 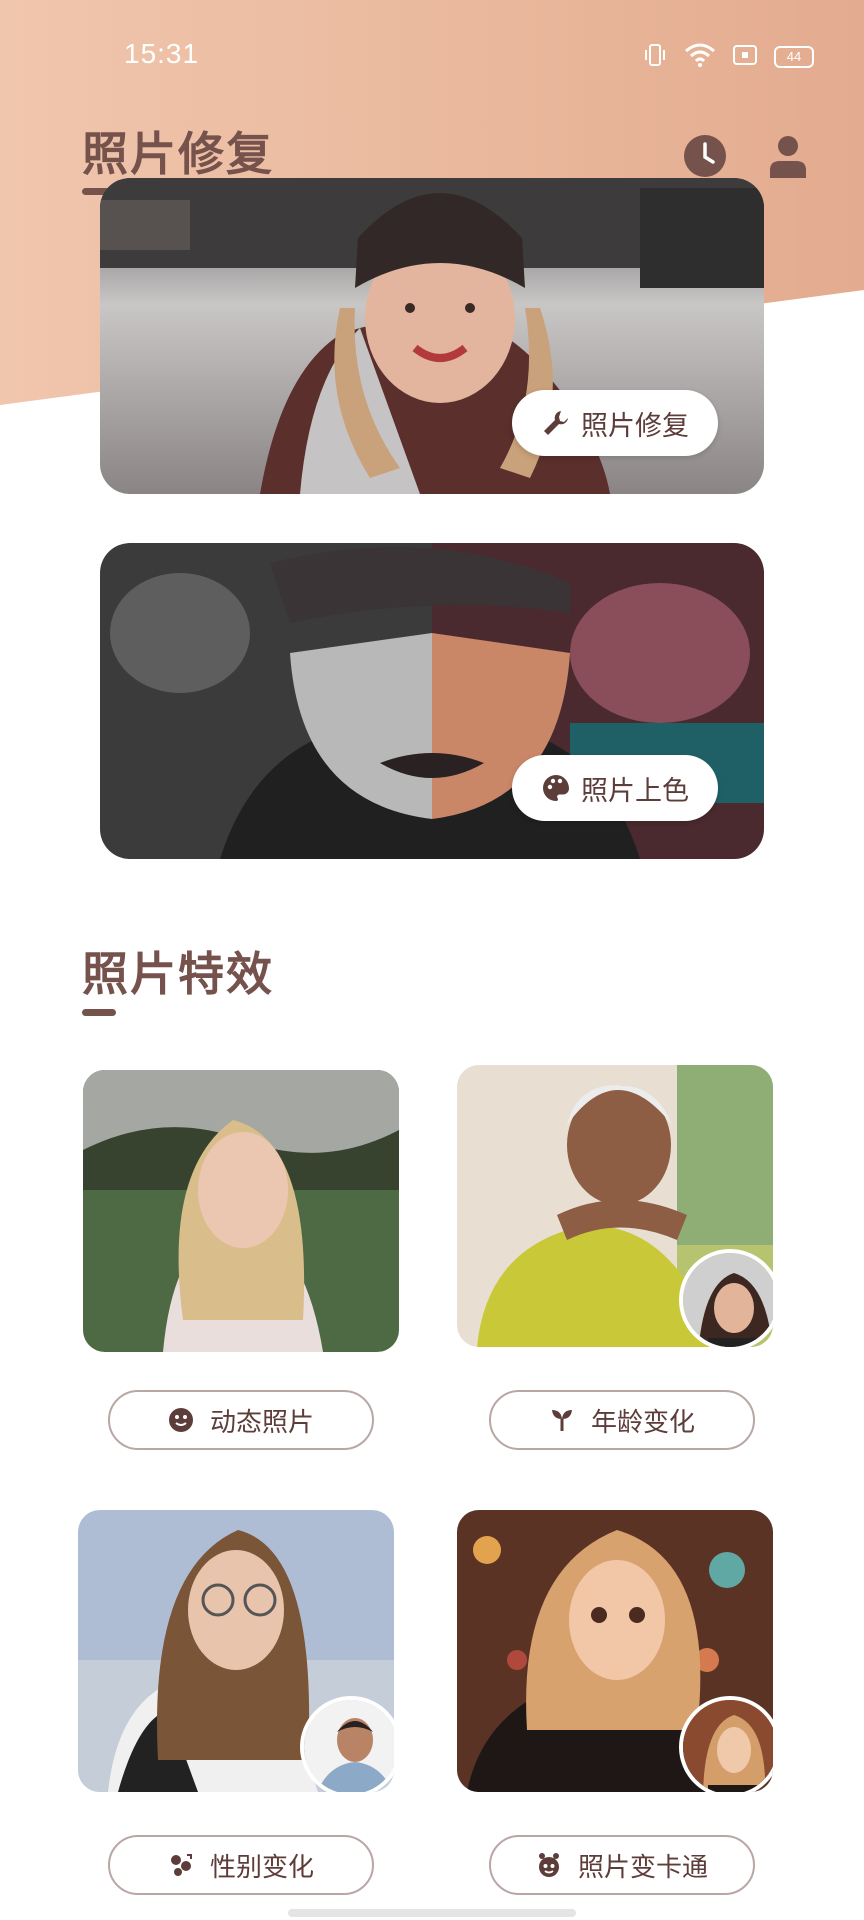 I want to click on dynamic-photo-button: 动态照片, so click(x=241, y=1420).